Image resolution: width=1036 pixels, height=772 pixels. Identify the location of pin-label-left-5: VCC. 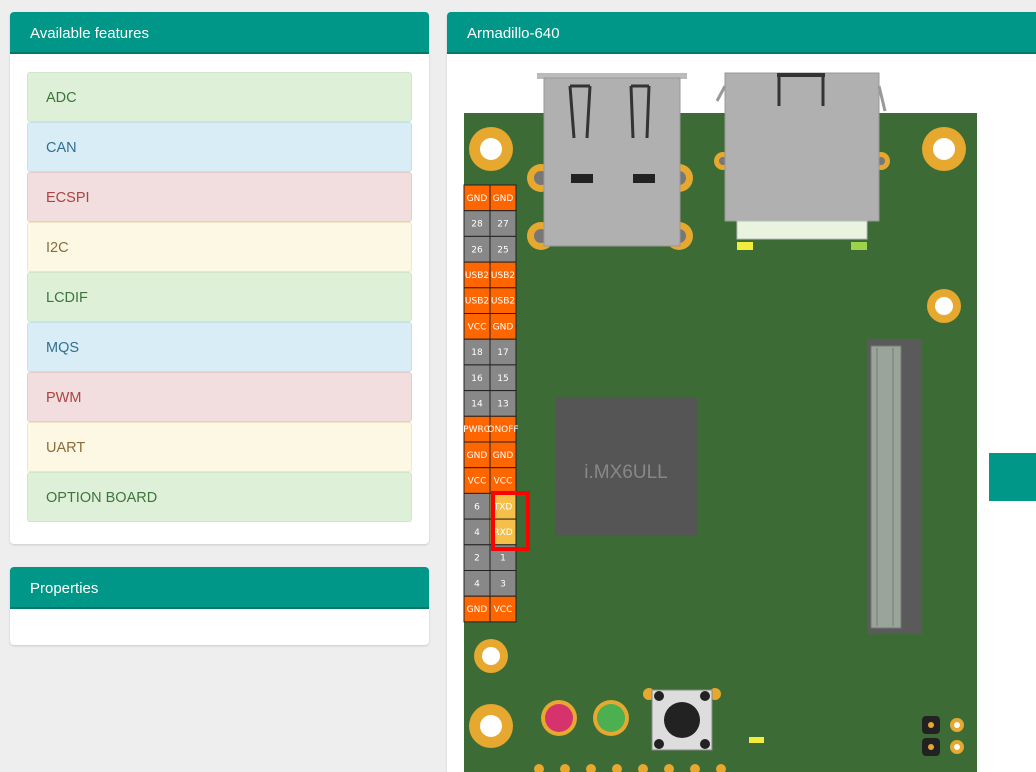
(477, 327).